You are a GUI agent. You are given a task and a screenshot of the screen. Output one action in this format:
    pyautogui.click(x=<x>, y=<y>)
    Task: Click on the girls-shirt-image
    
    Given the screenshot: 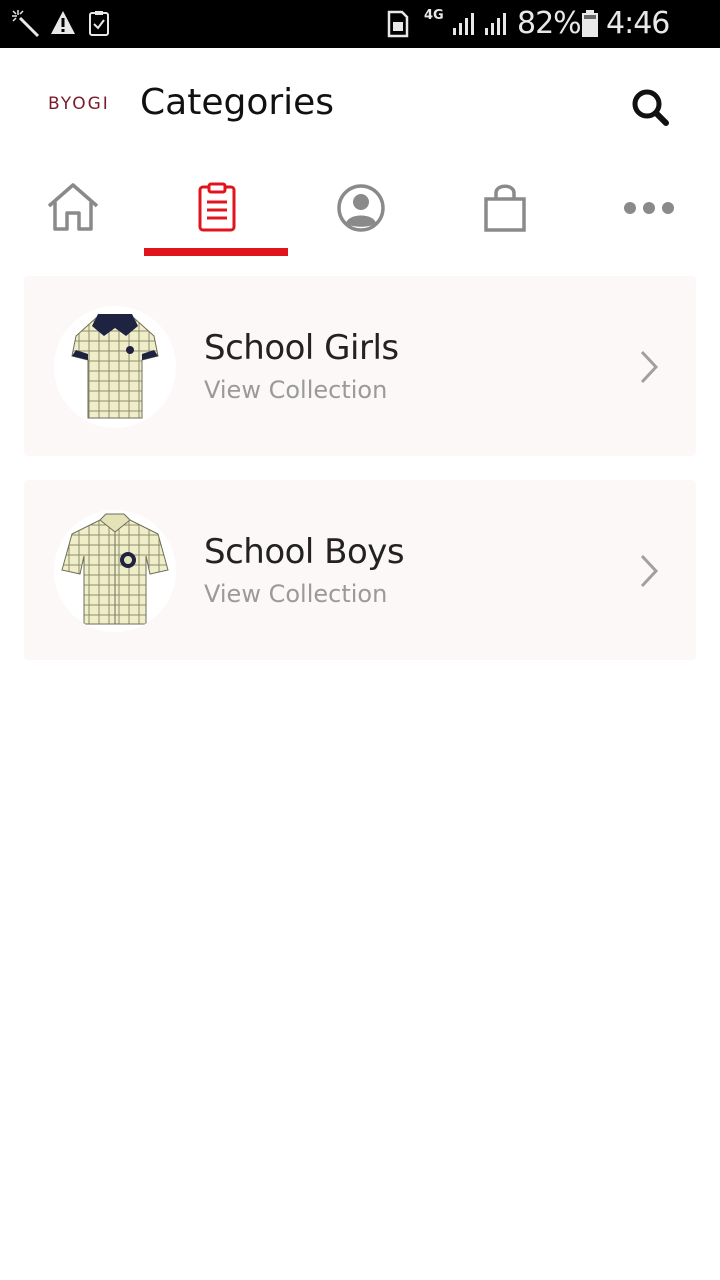 What is the action you would take?
    pyautogui.click(x=115, y=366)
    